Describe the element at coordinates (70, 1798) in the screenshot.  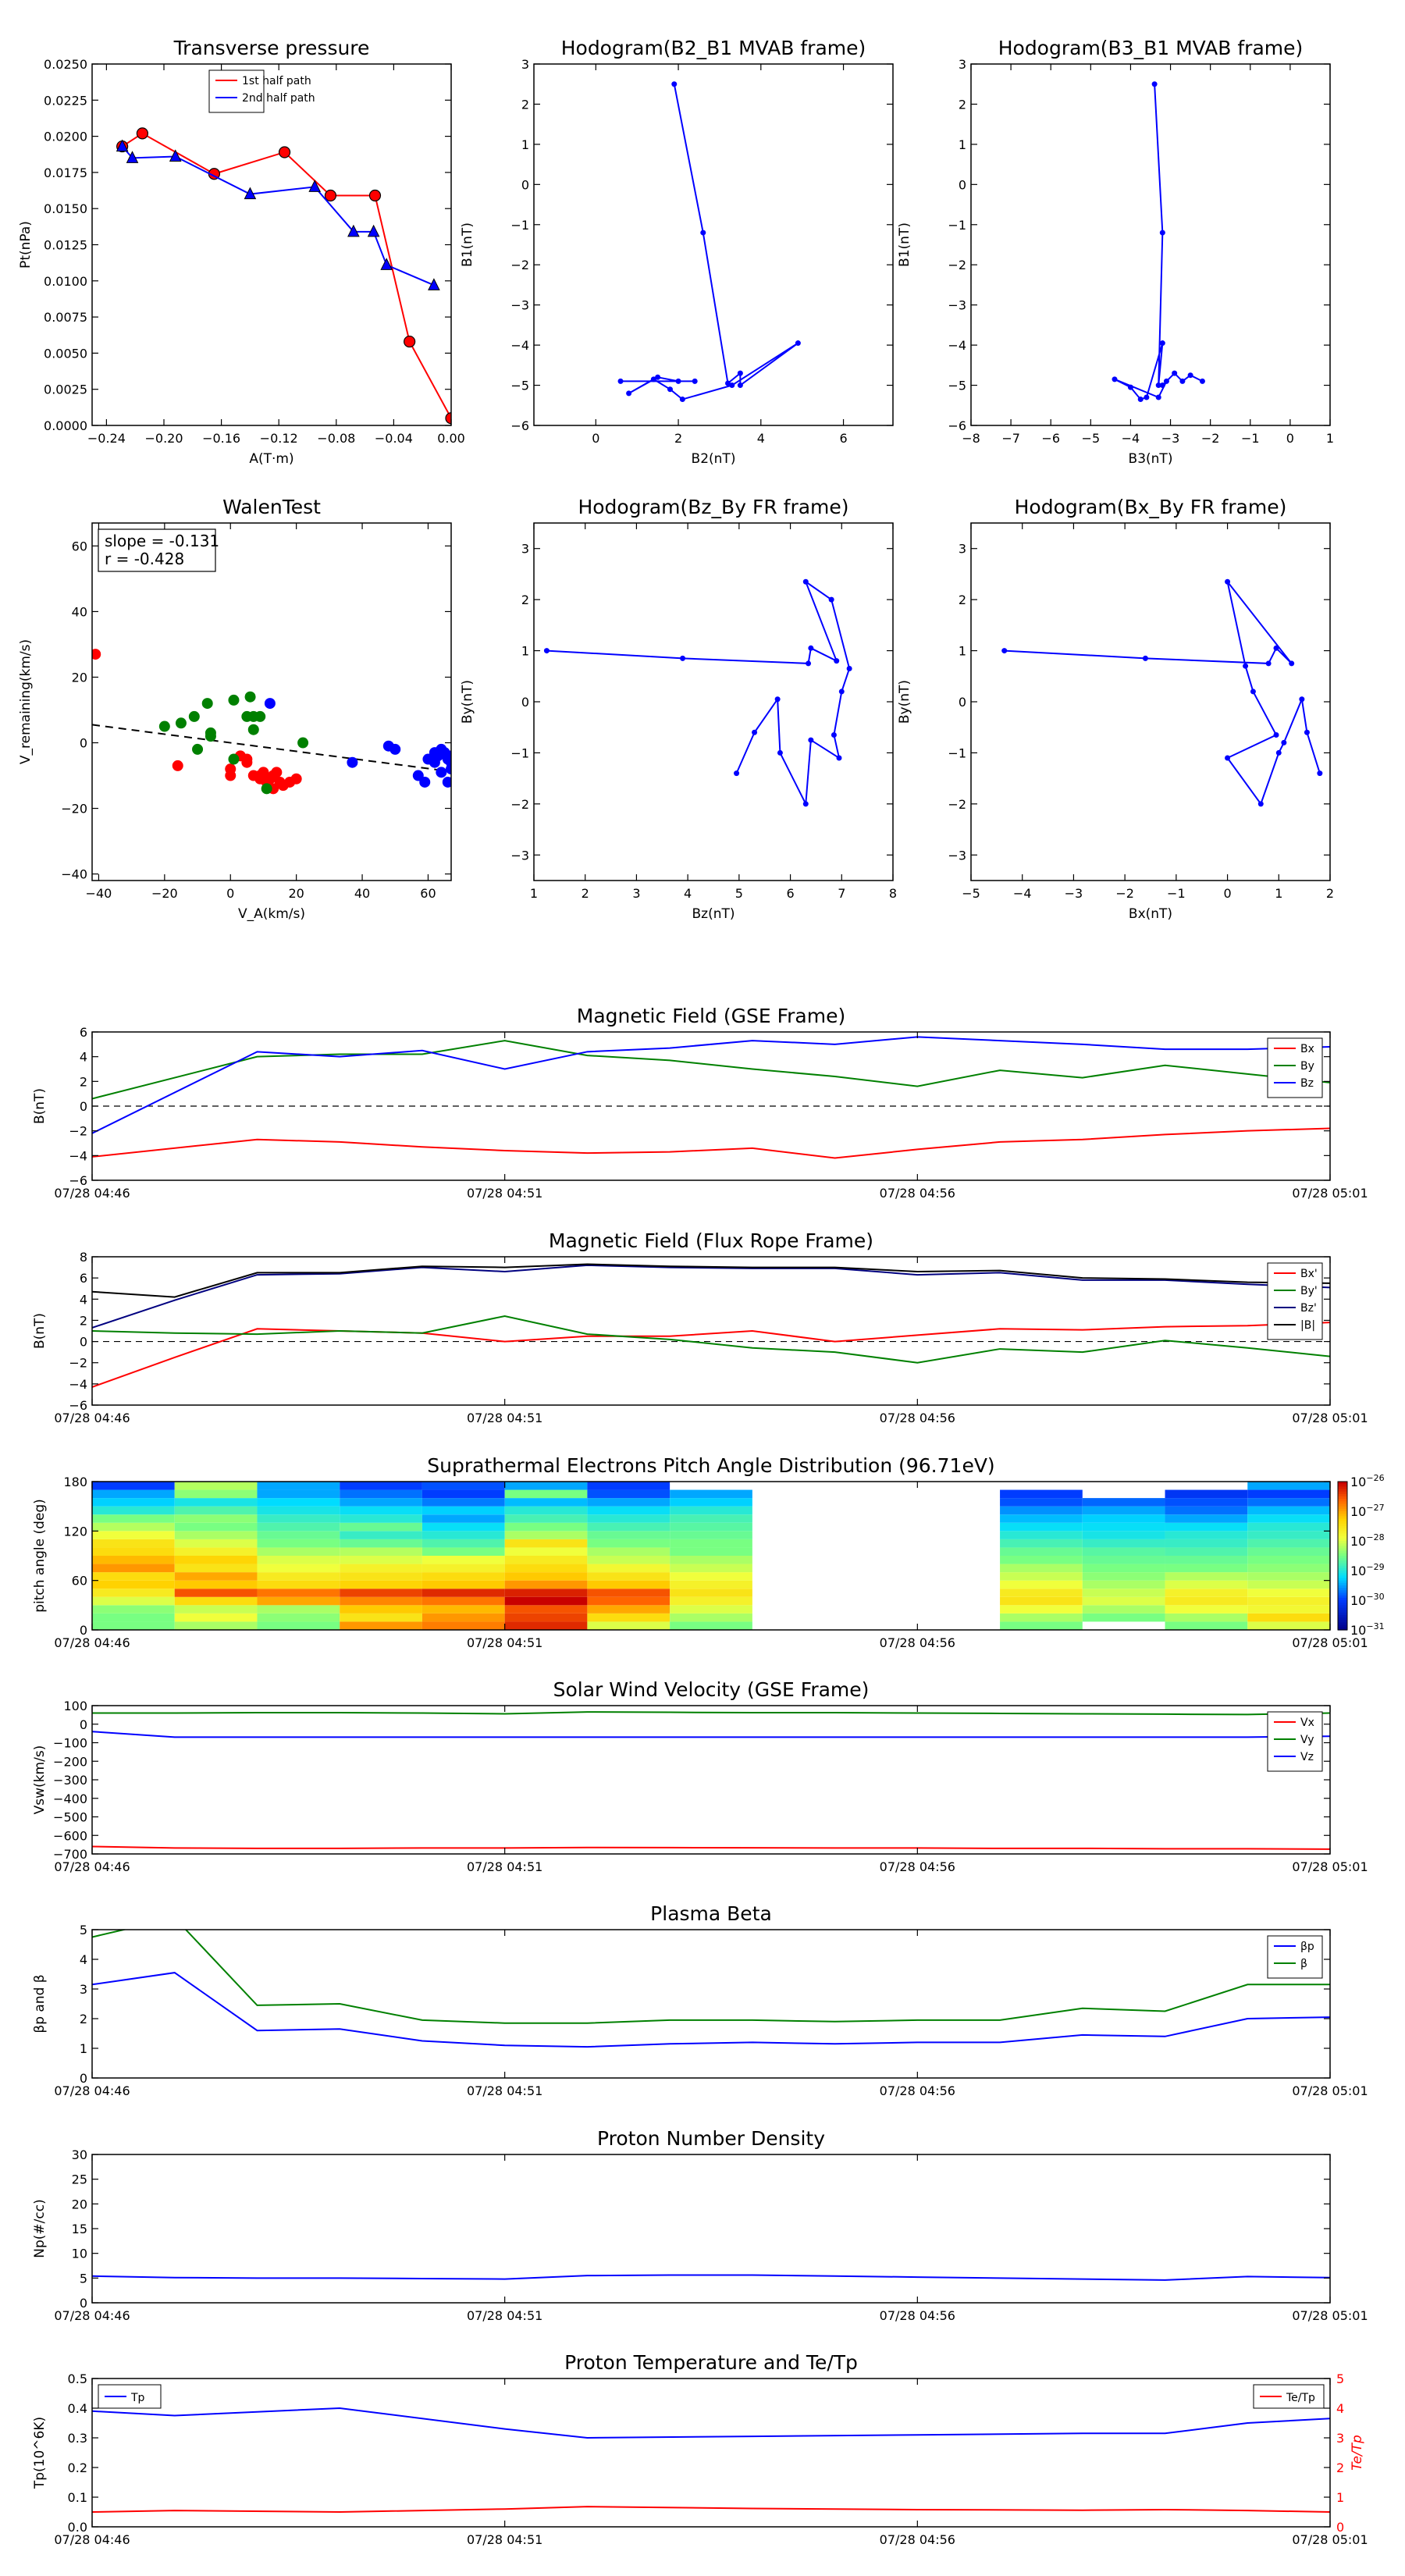
I see `y-tick-label: −400` at that location.